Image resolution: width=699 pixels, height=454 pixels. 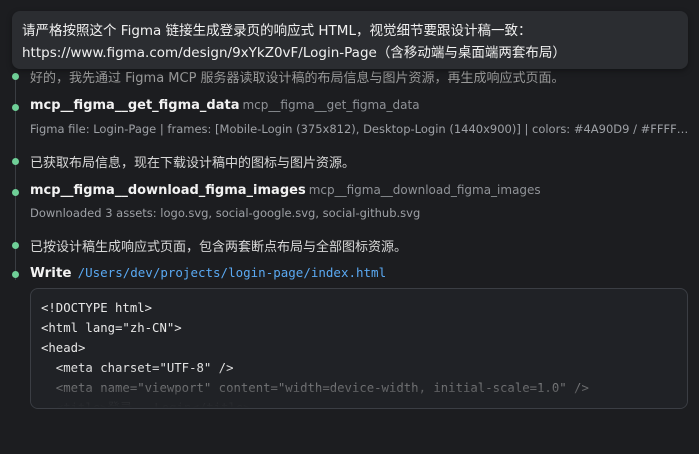 What do you see at coordinates (219, 247) in the screenshot?
I see `assistant-message-text: 已按设计稿生成响应式页面，包含两套断点布局与全部图标资源。` at bounding box center [219, 247].